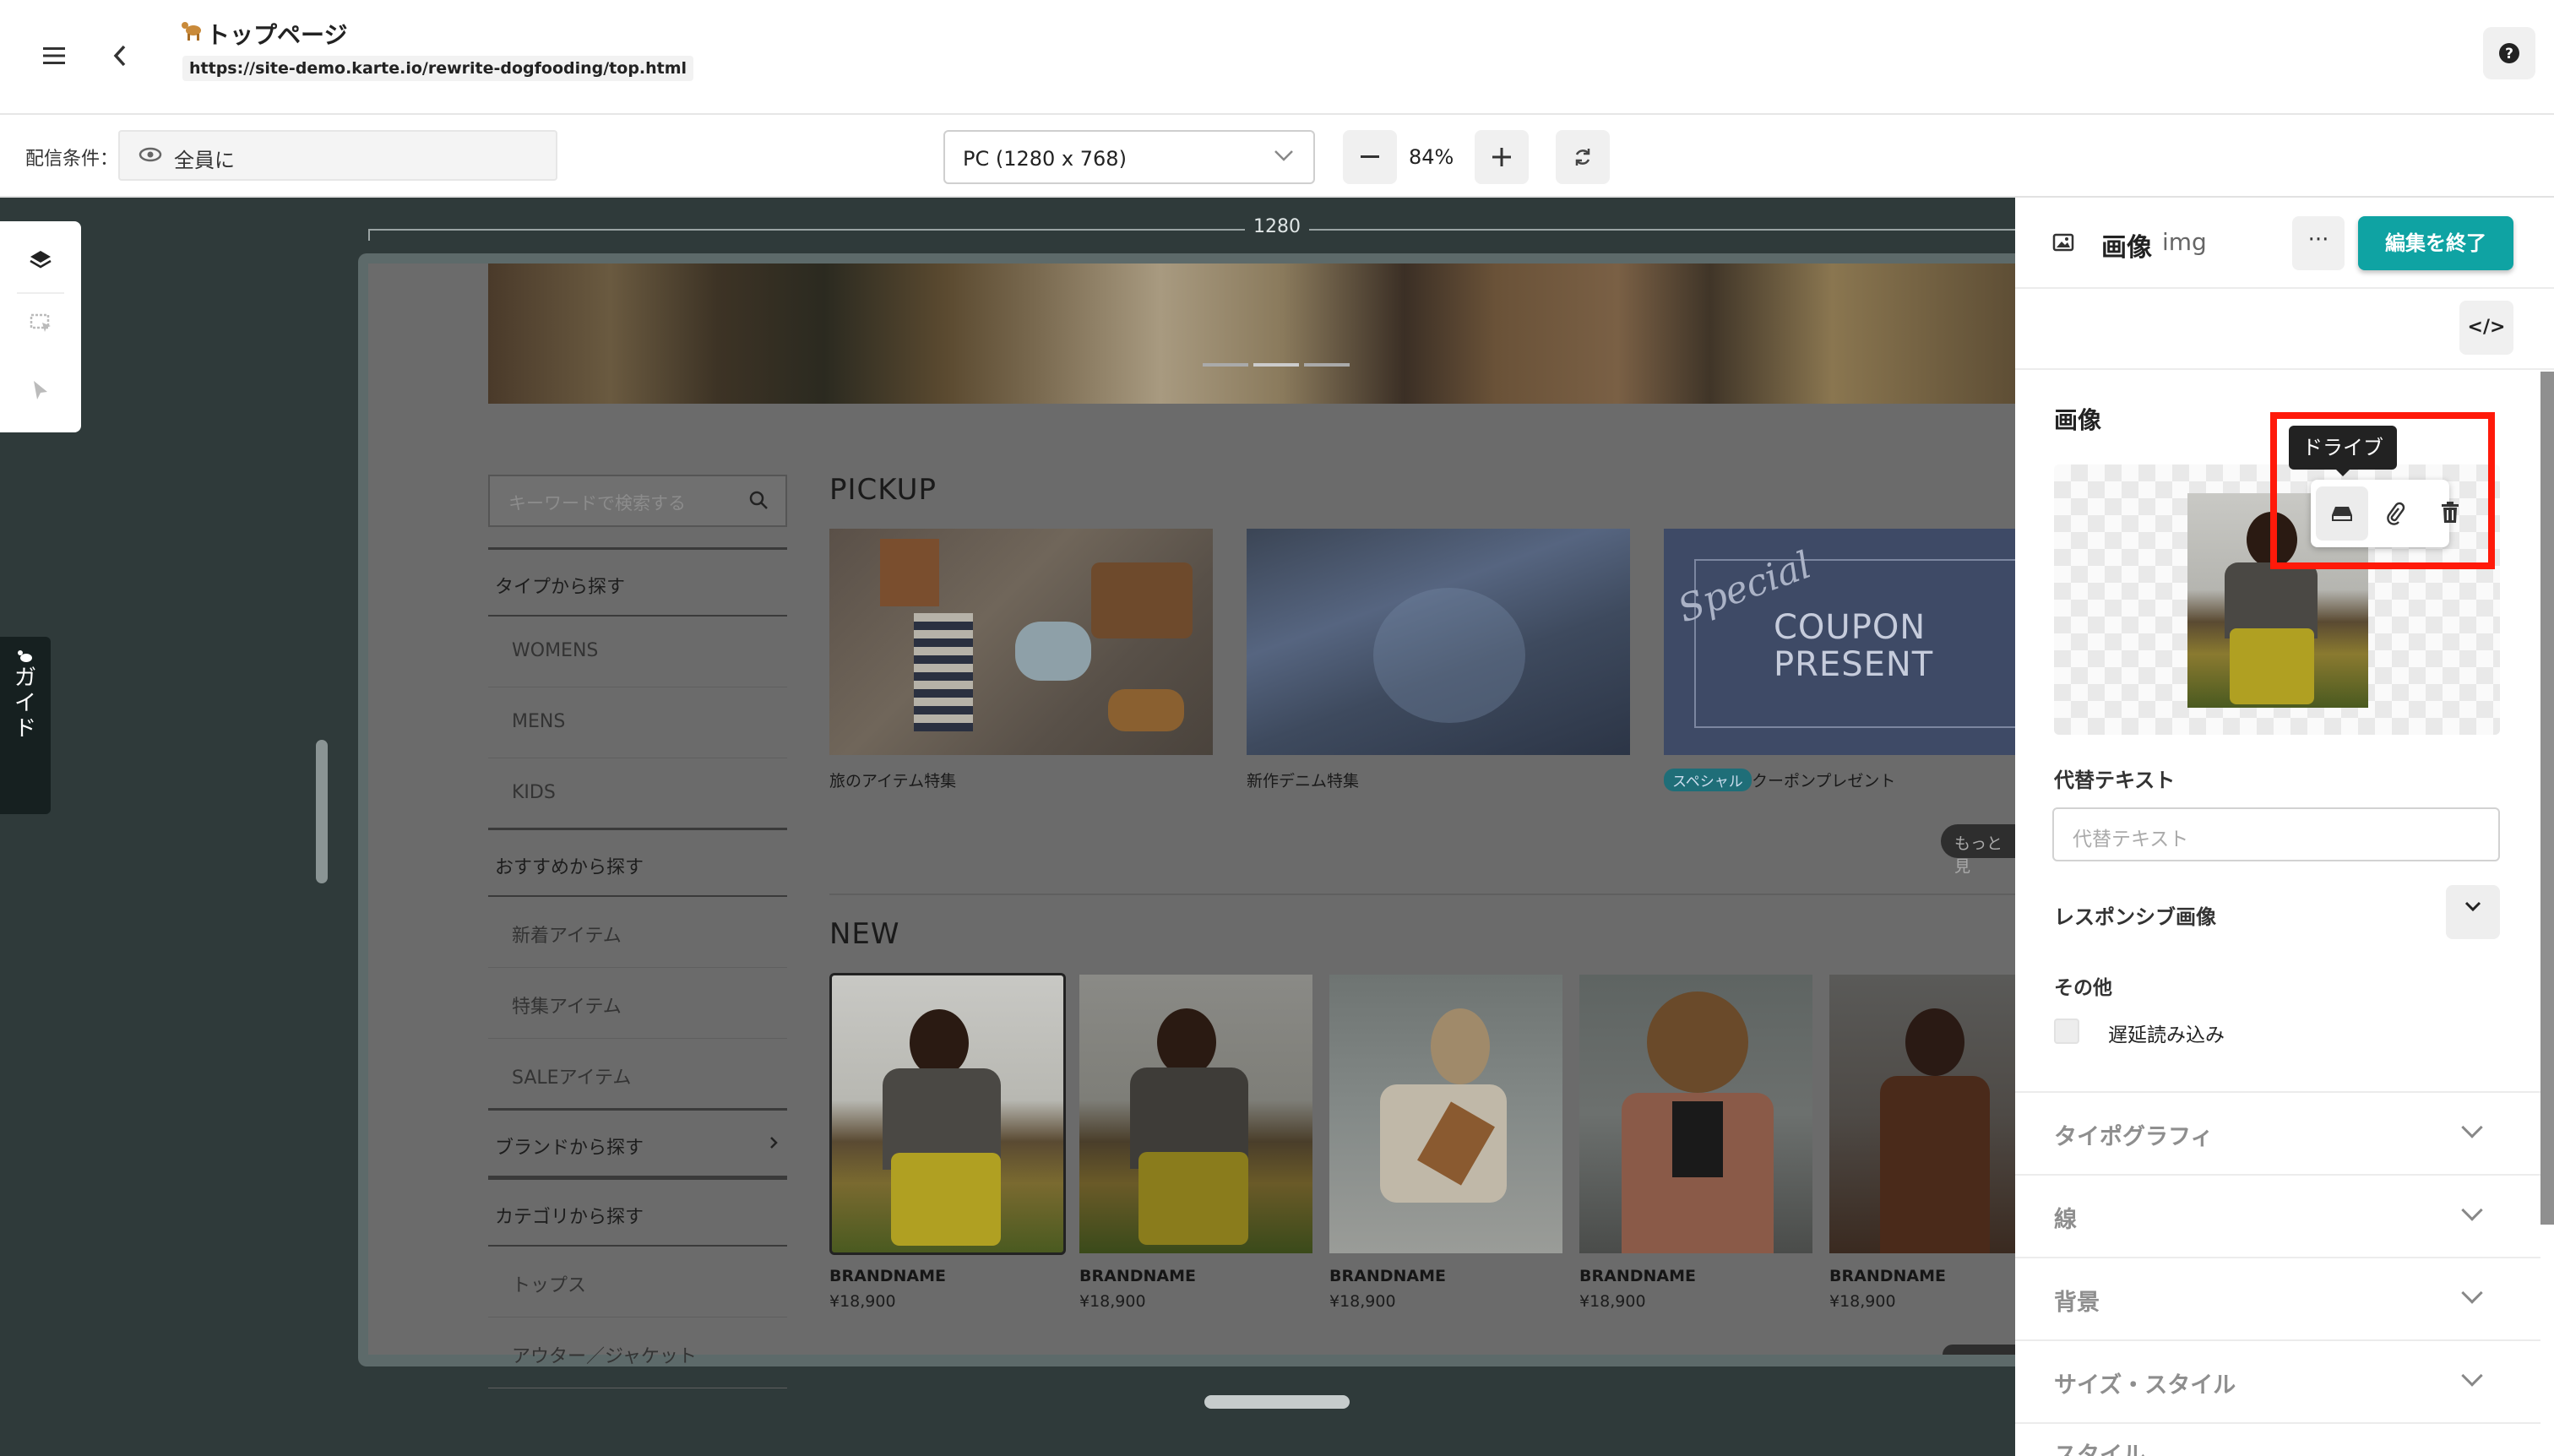  What do you see at coordinates (1824, 781) in the screenshot?
I see `pickup-caption: クーポンプレゼント` at bounding box center [1824, 781].